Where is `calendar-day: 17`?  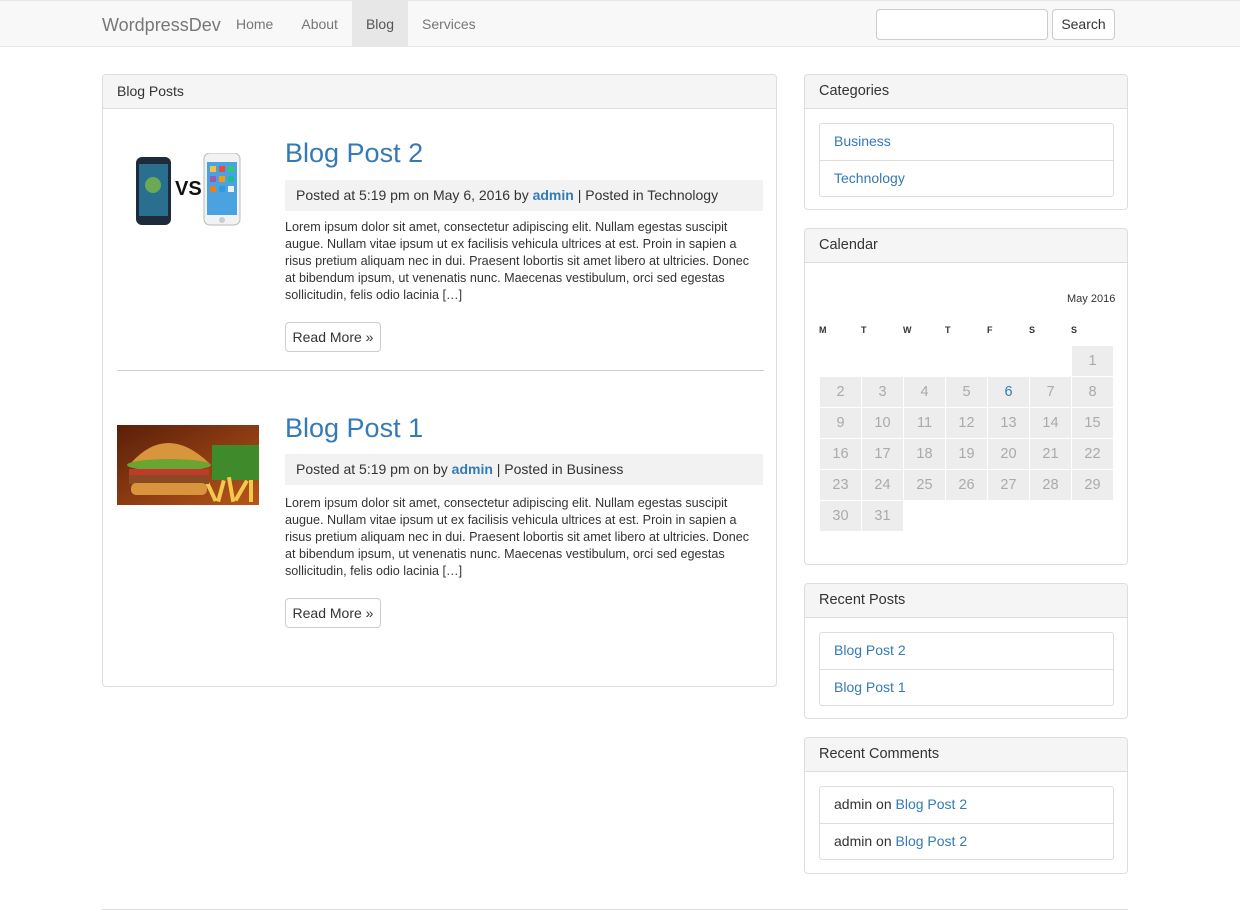
calendar-day: 17 is located at coordinates (882, 454).